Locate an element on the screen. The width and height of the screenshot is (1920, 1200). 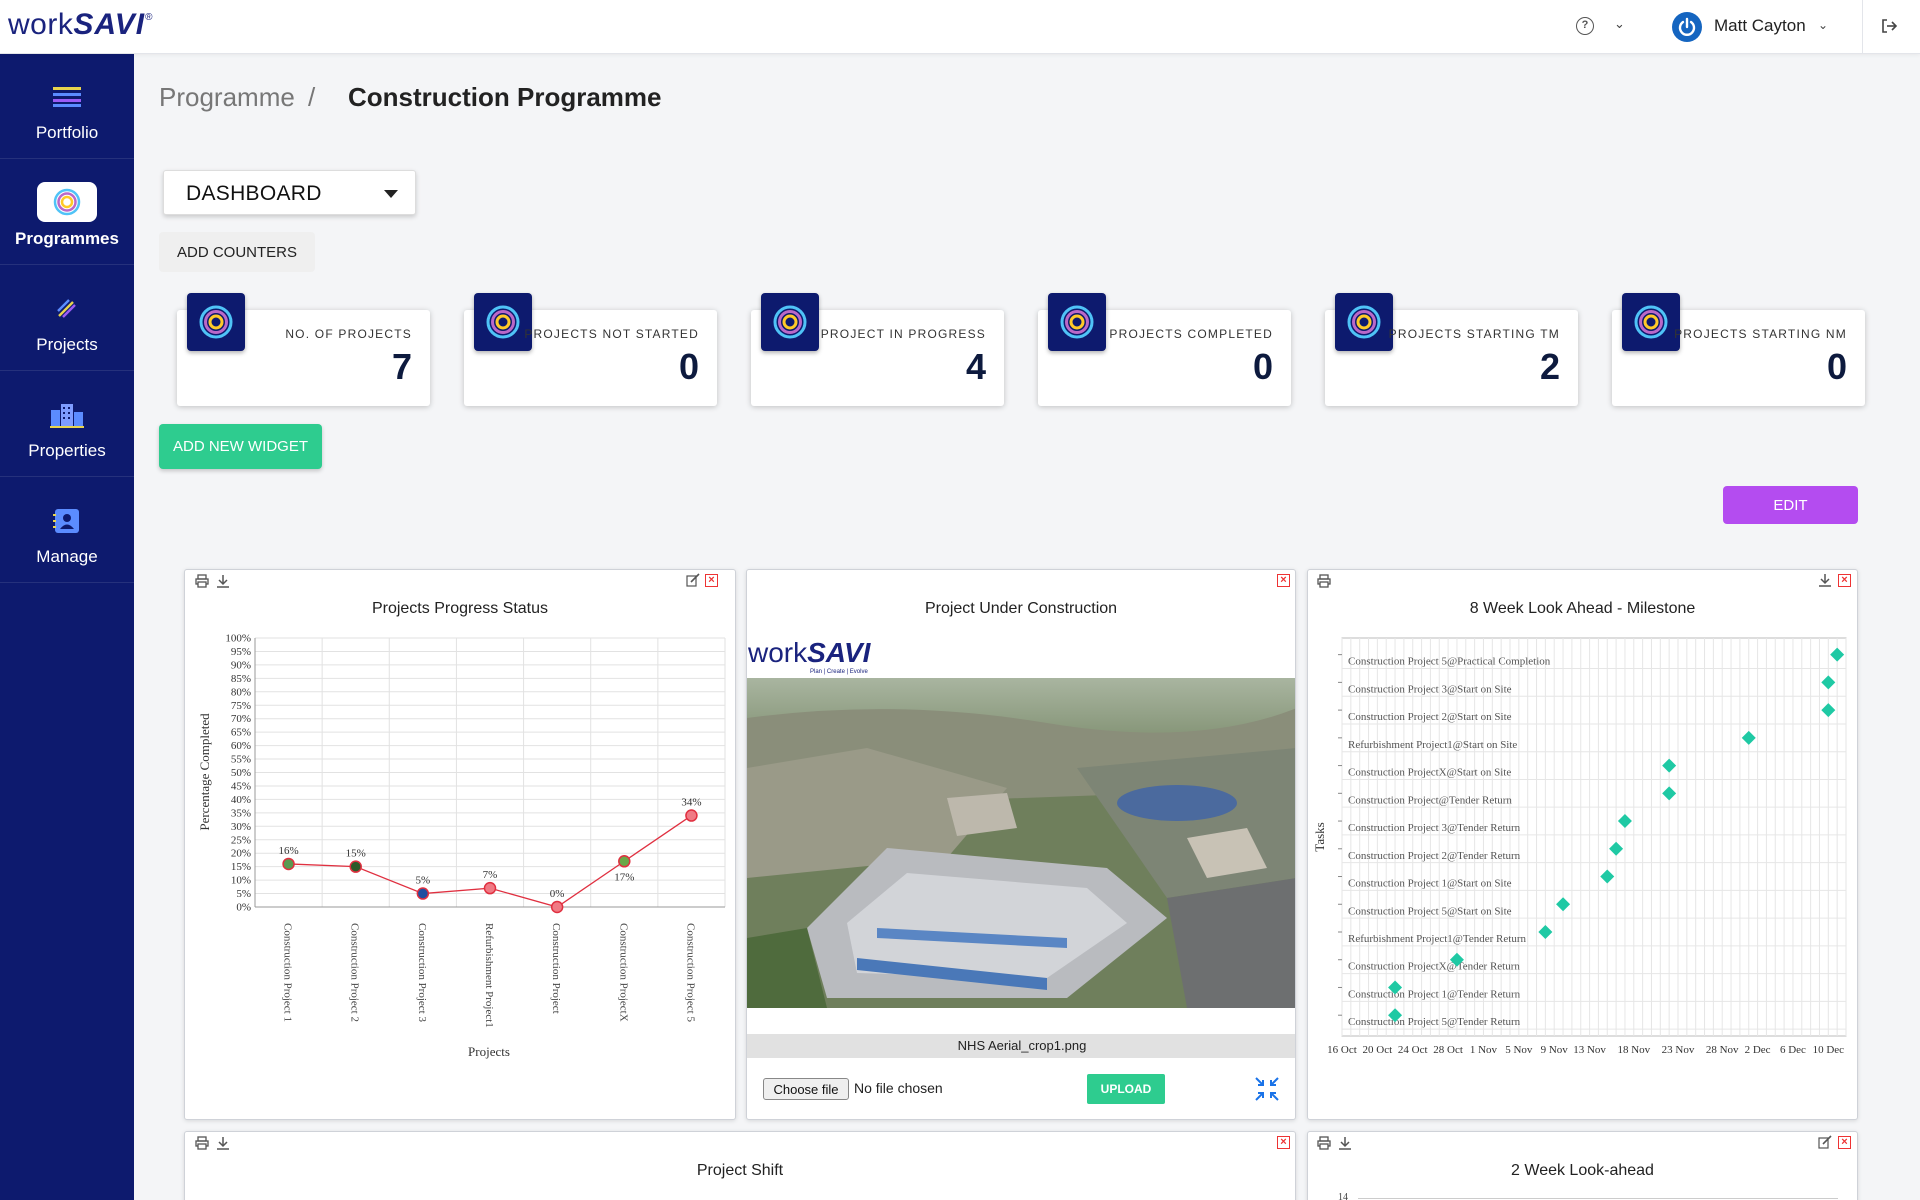
user-name: Matt Cayton is located at coordinates (1760, 26).